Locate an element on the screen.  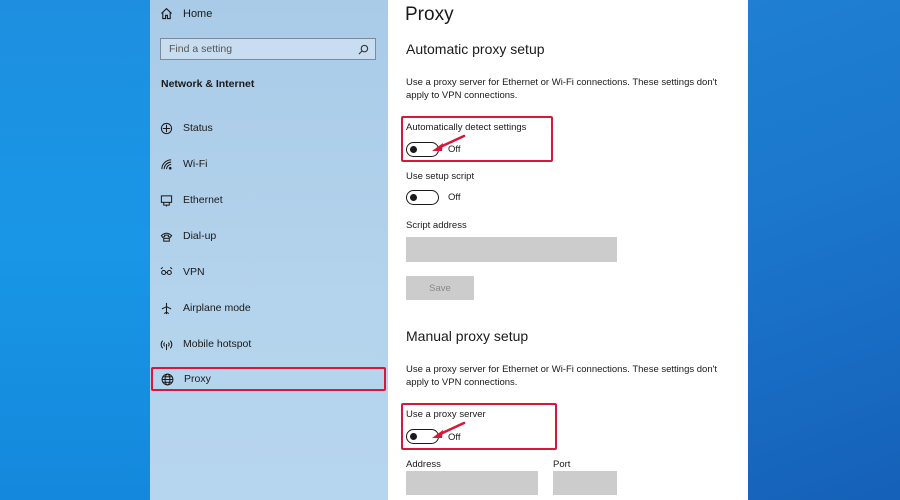
sidebar-item-wifi: Wi-Fi is located at coordinates (269, 164).